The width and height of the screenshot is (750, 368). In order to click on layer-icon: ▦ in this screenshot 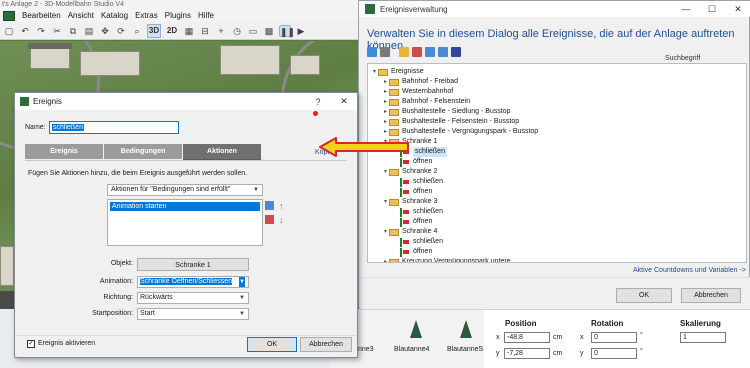, I will do `click(189, 31)`.